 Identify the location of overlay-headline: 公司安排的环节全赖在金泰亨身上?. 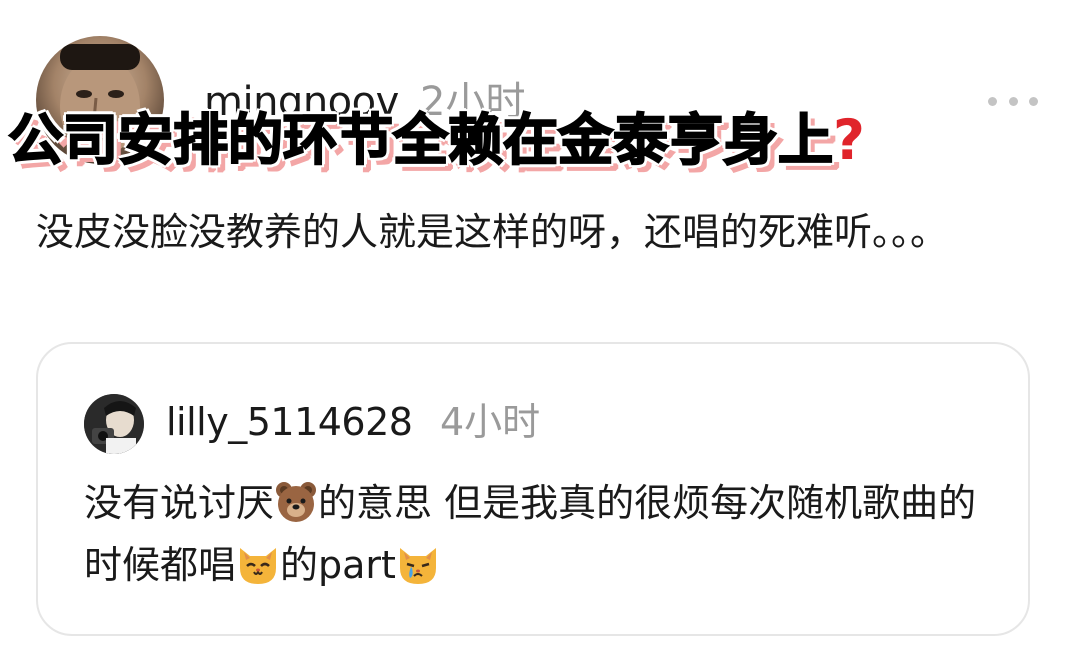
(539, 140).